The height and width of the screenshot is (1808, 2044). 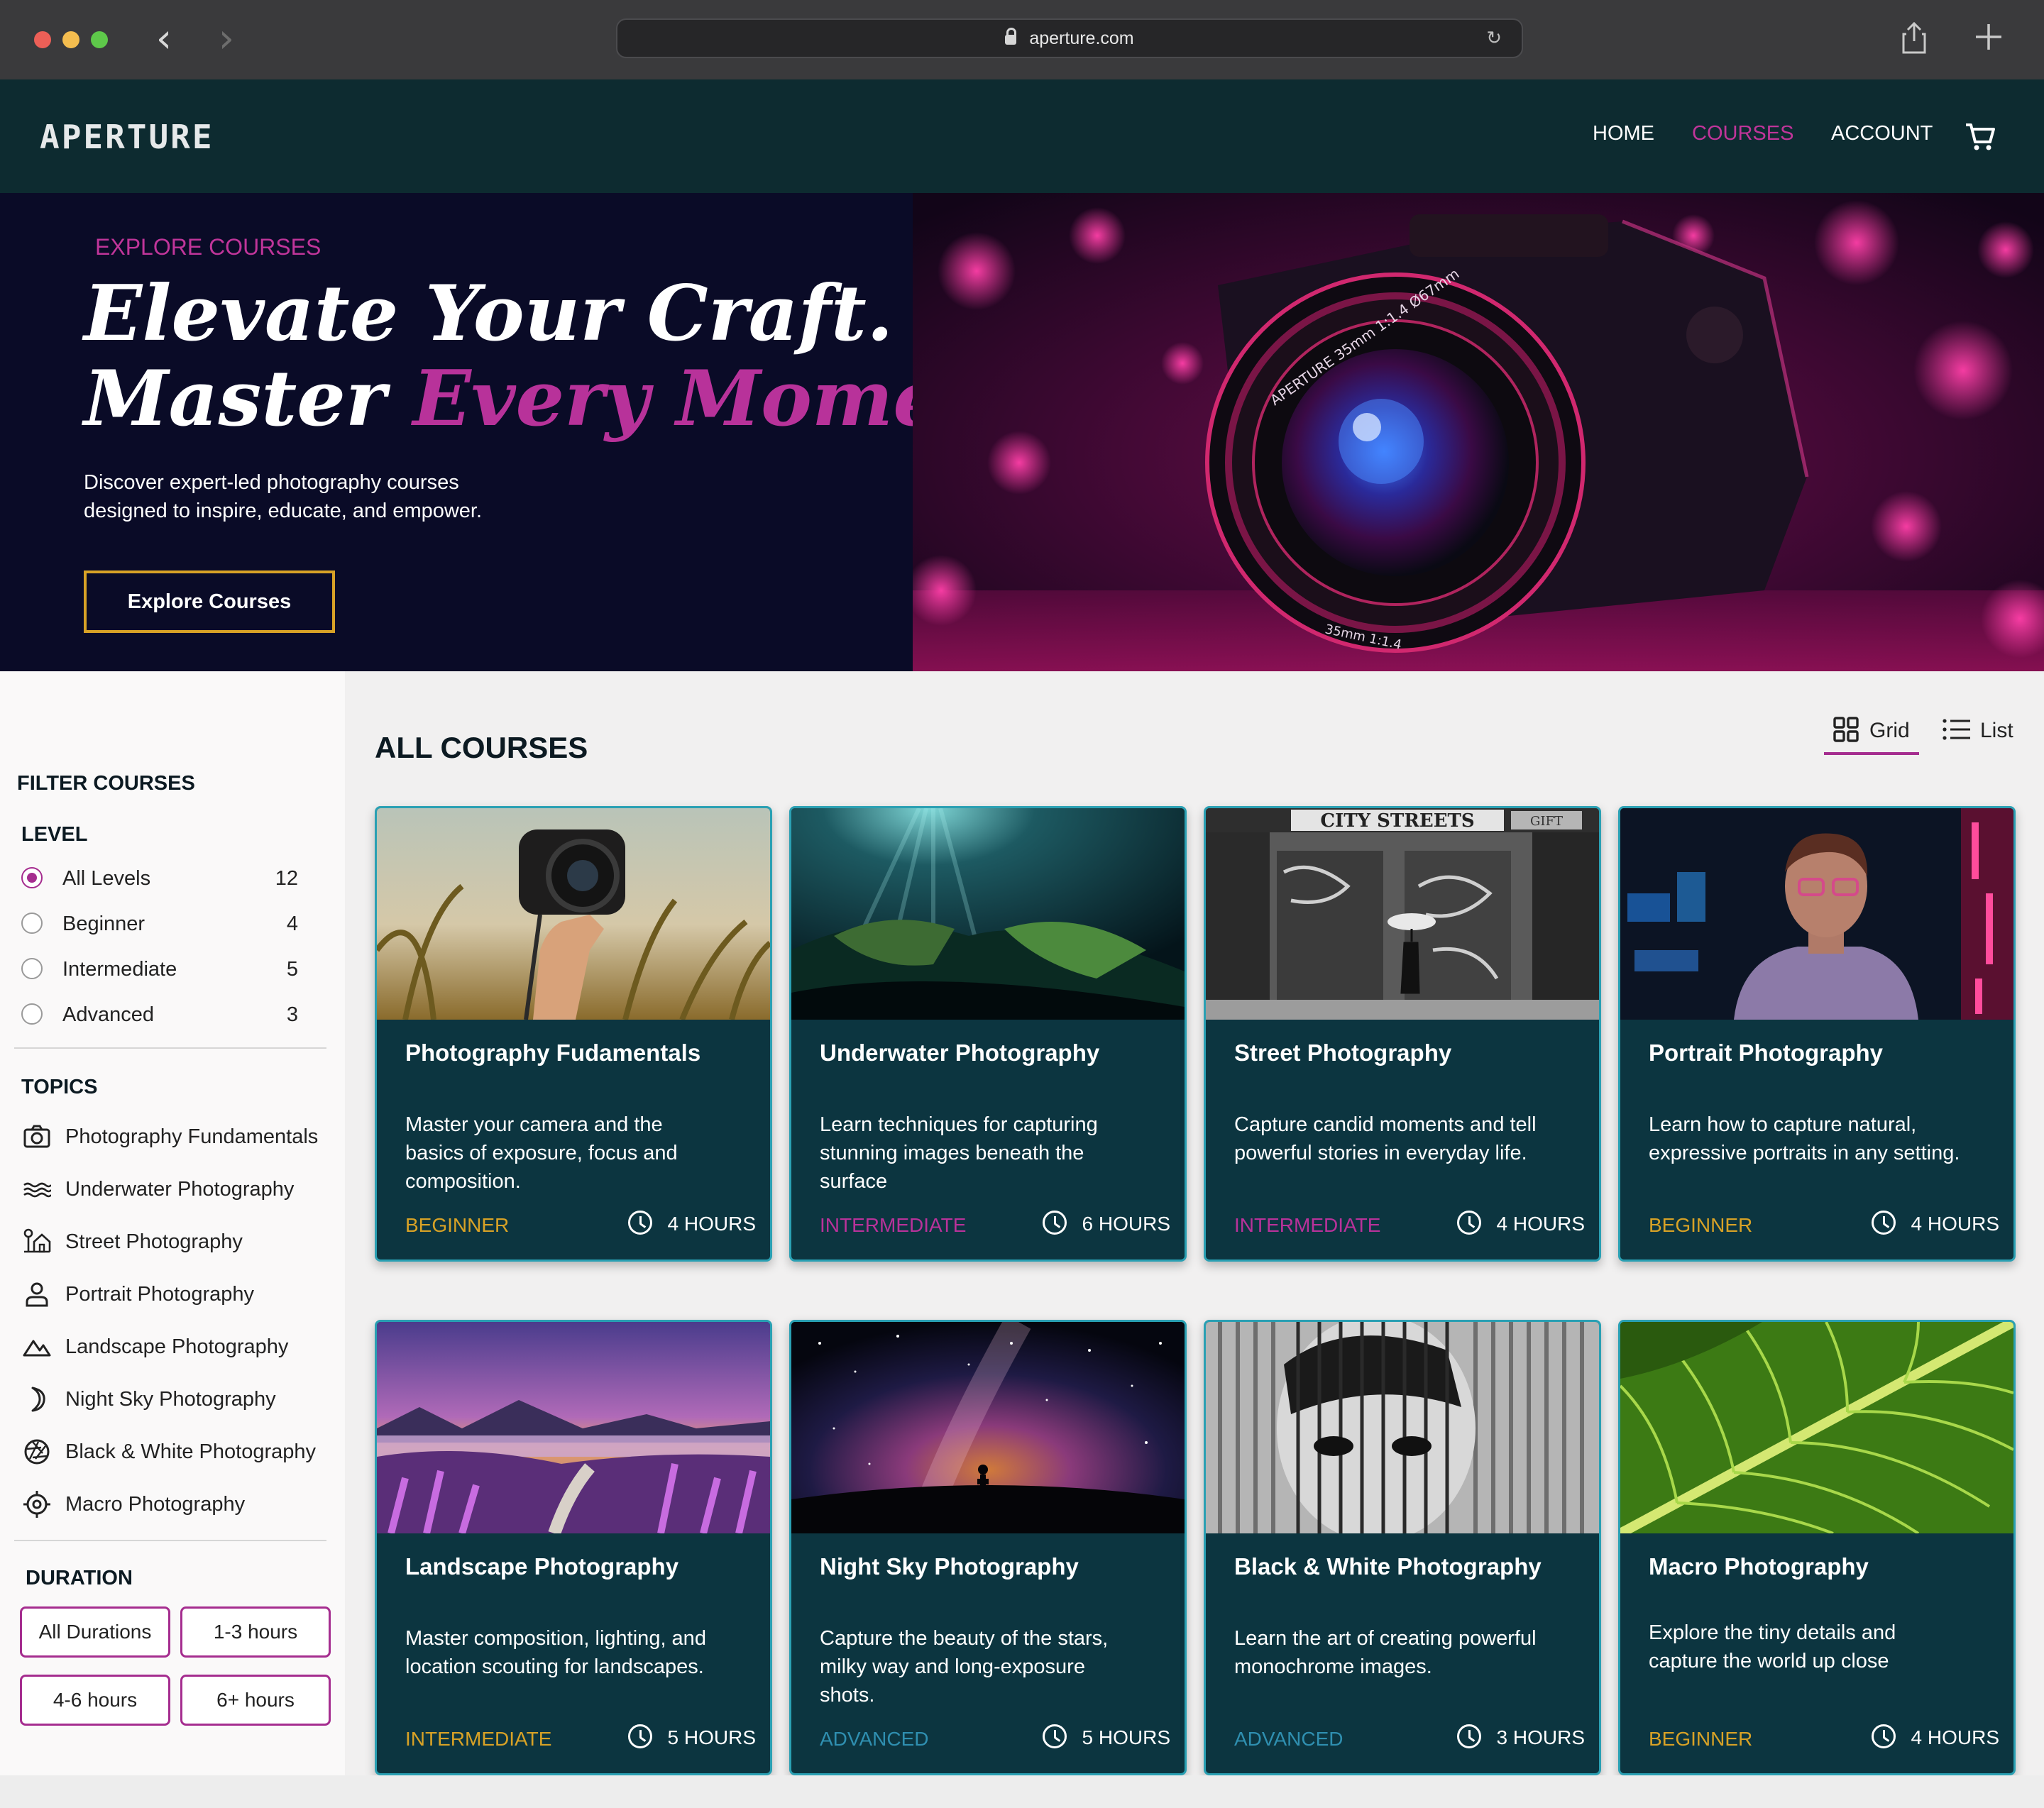 I want to click on duration-1-3-chip: 1-3 hours, so click(x=255, y=1632).